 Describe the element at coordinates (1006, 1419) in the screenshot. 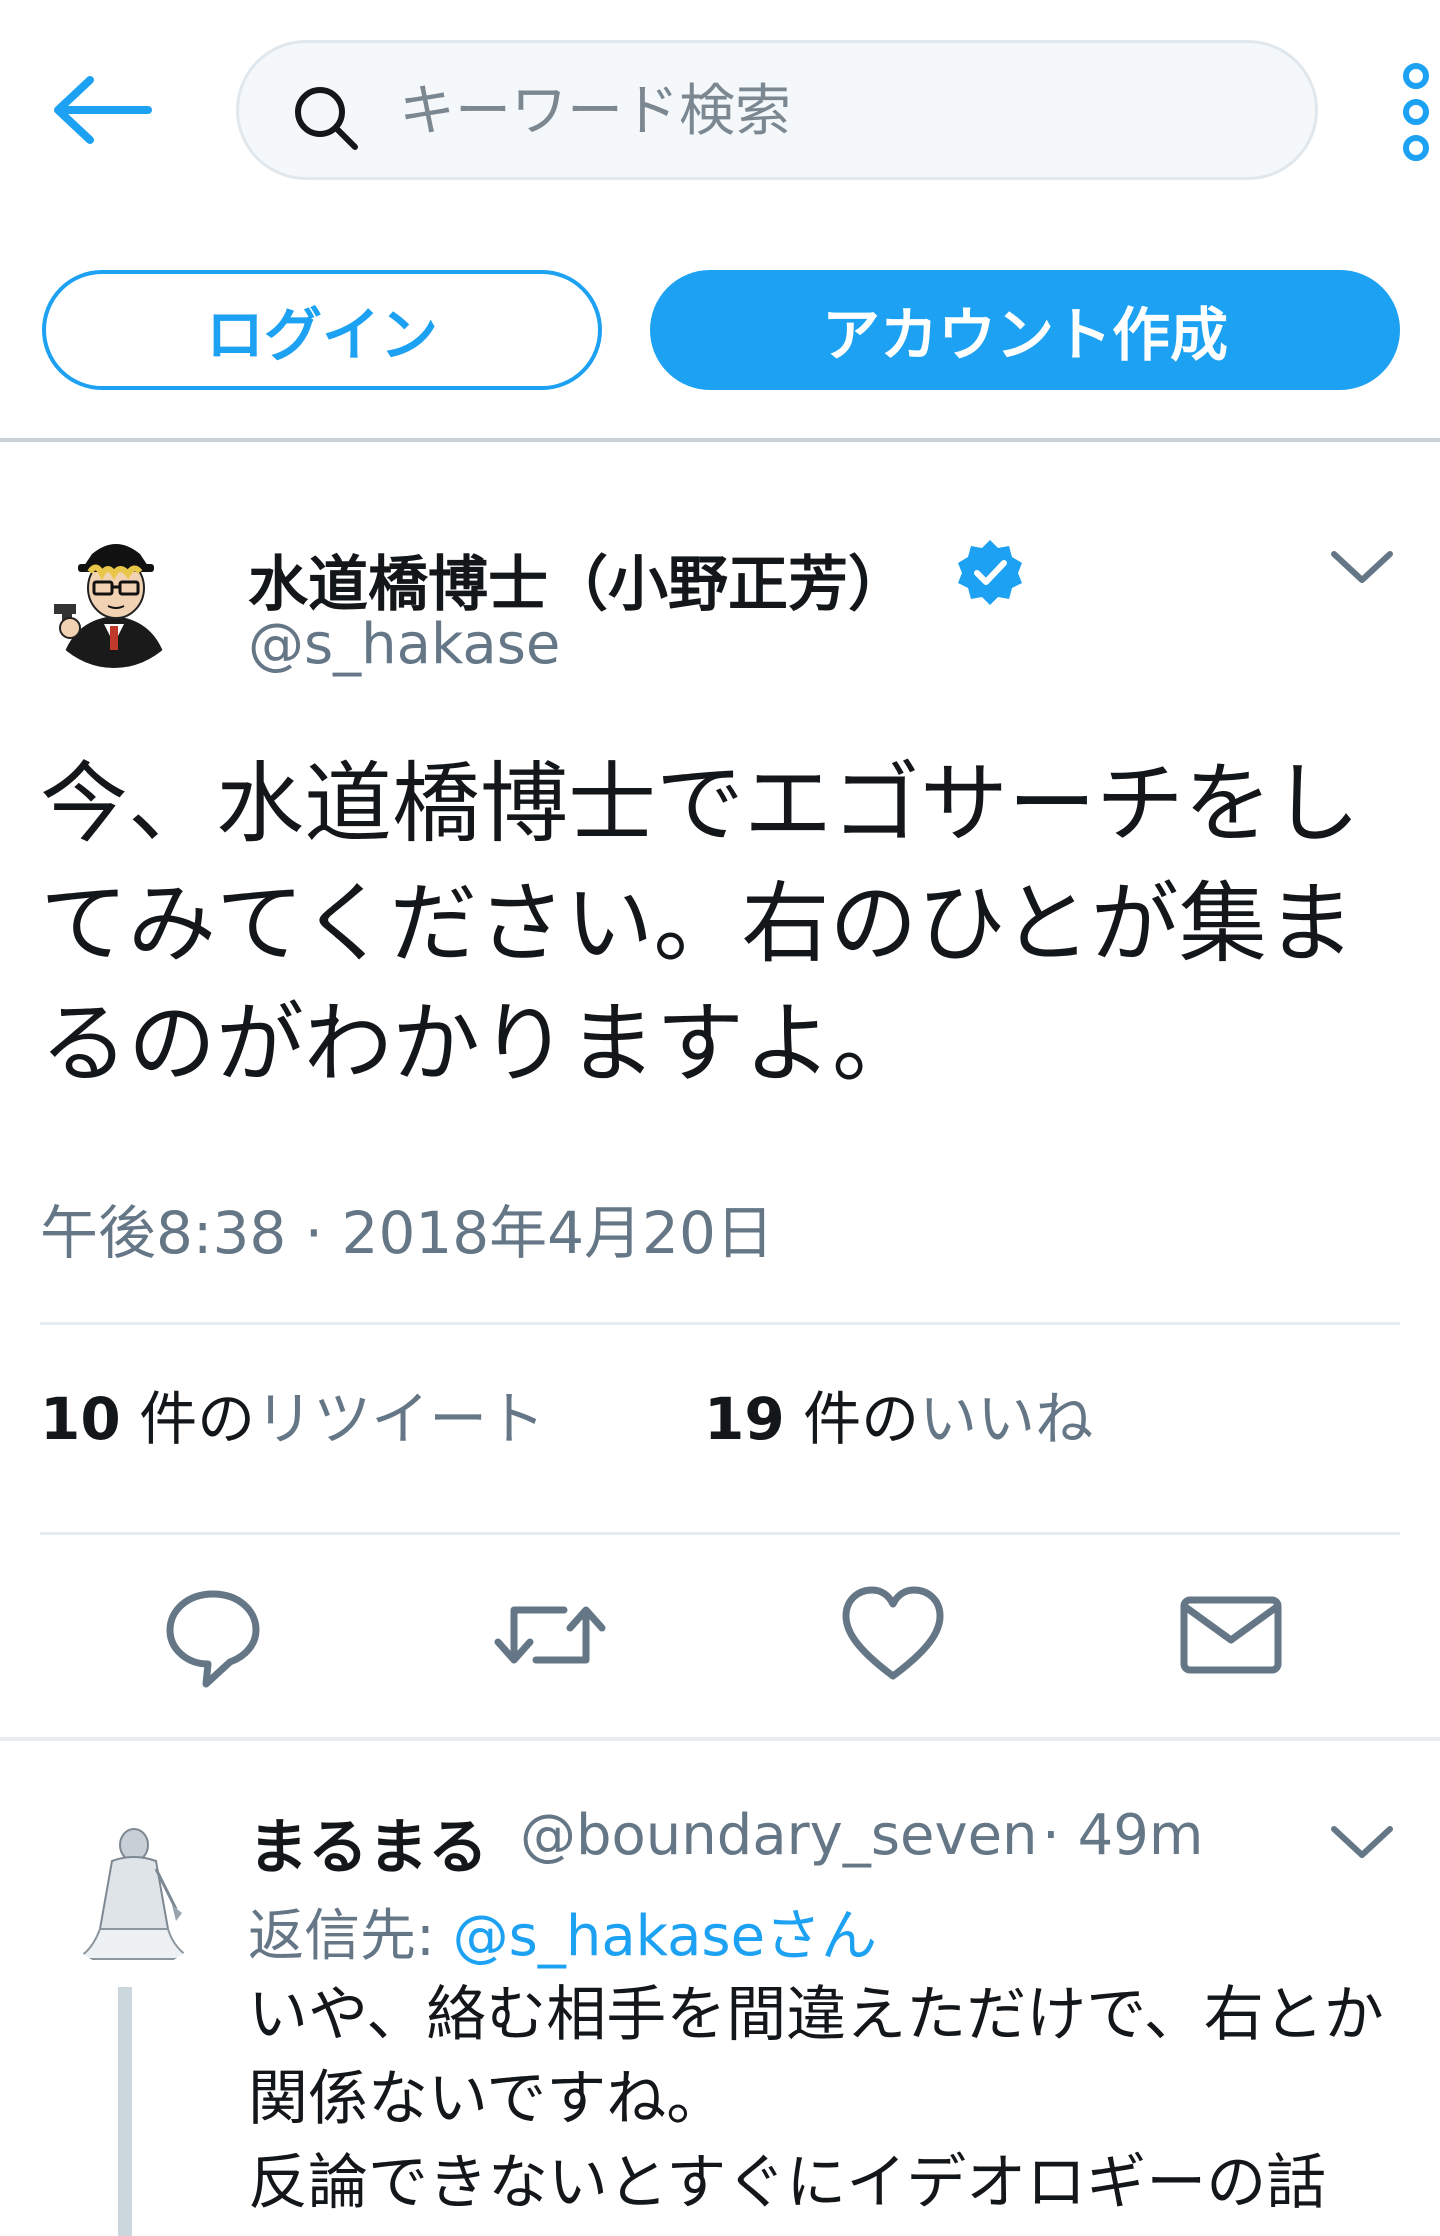

I see `like-count-label: いいね` at that location.